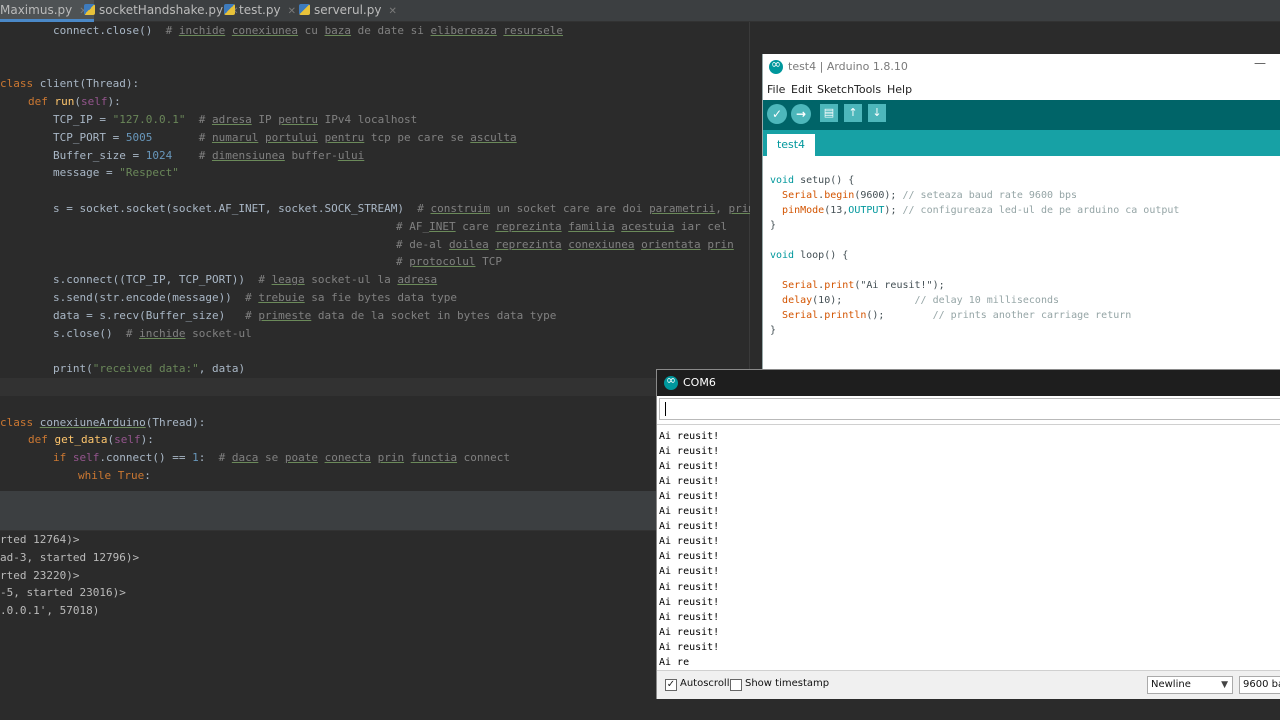  I want to click on code-token: run, so click(64, 102).